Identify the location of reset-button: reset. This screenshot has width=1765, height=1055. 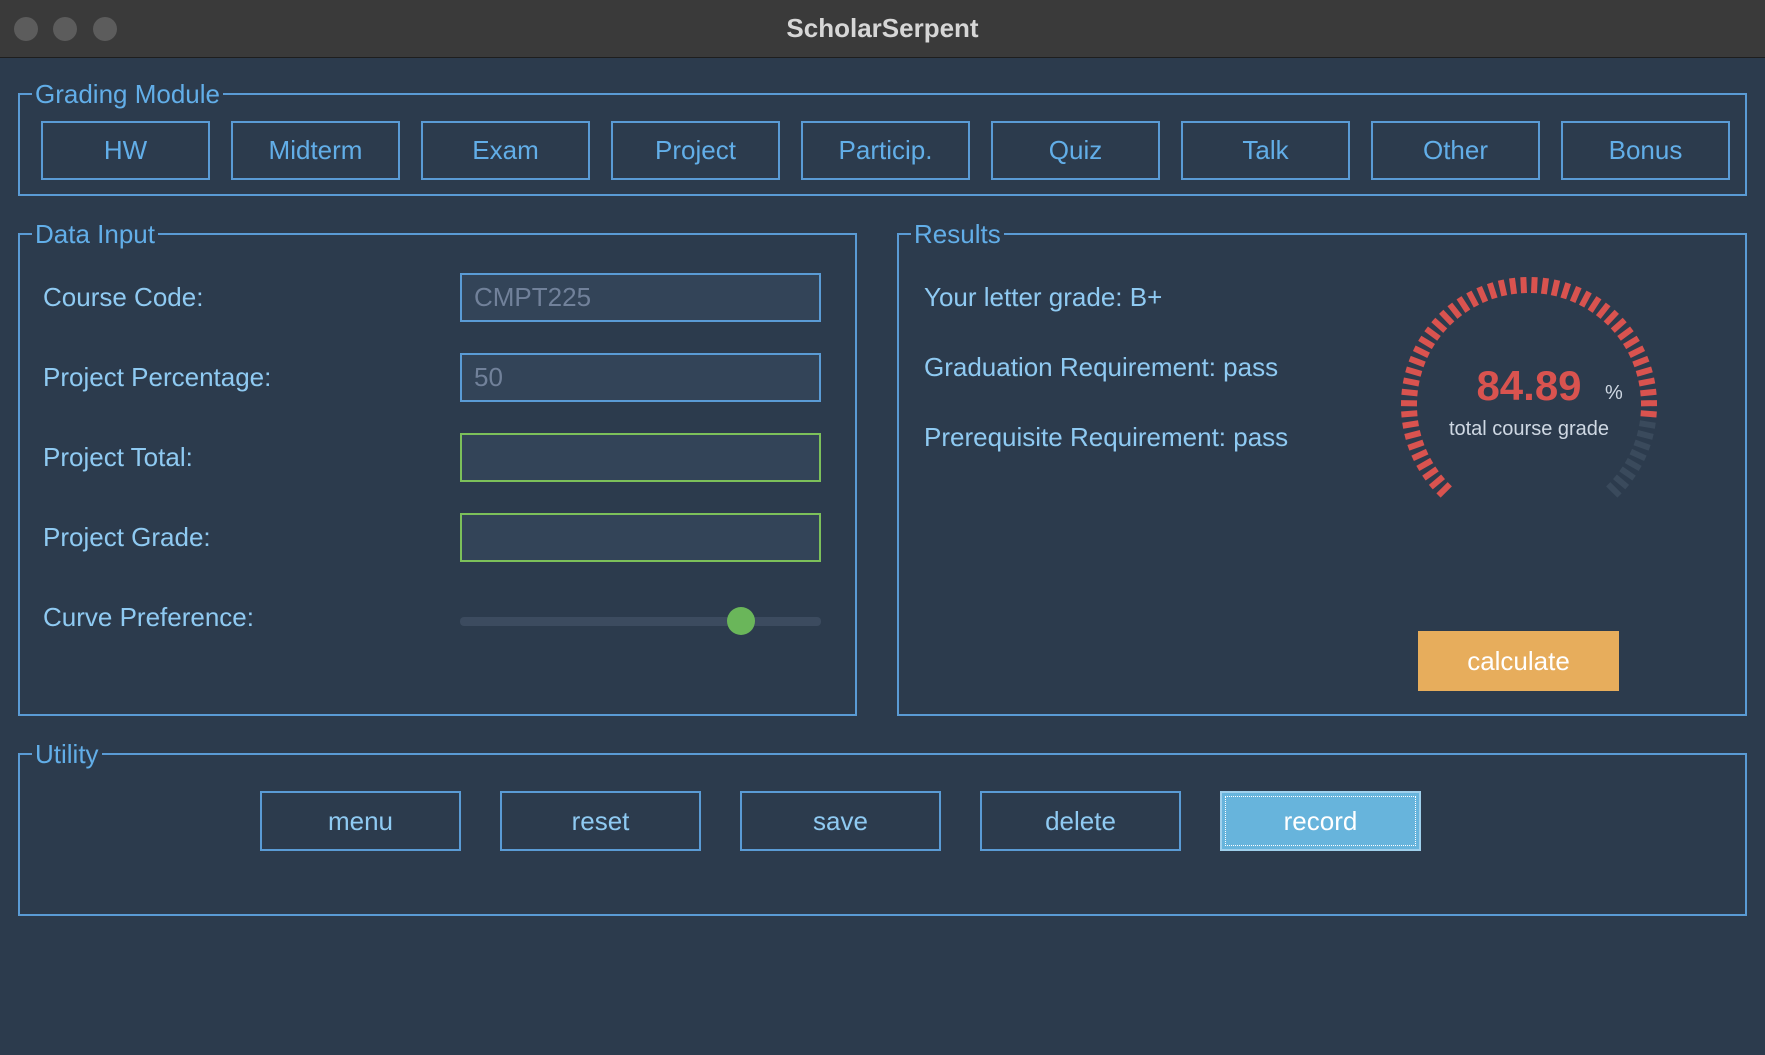
(600, 821).